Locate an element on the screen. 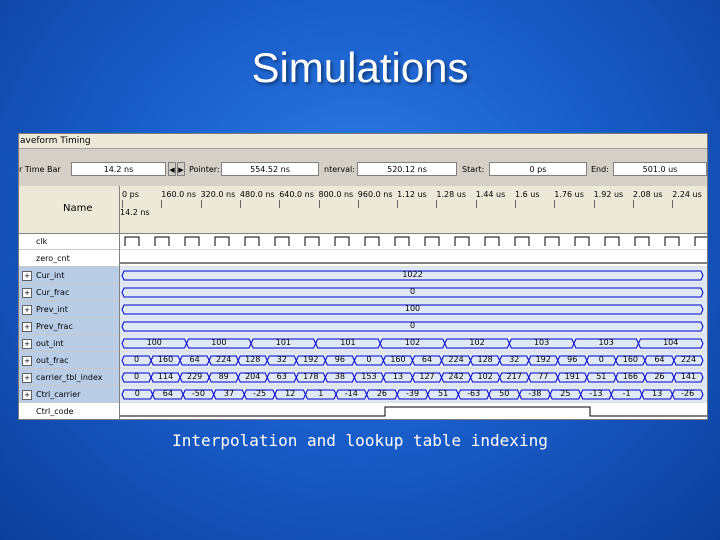 Image resolution: width=720 pixels, height=540 pixels. bus-value-label: 128 is located at coordinates (253, 359).